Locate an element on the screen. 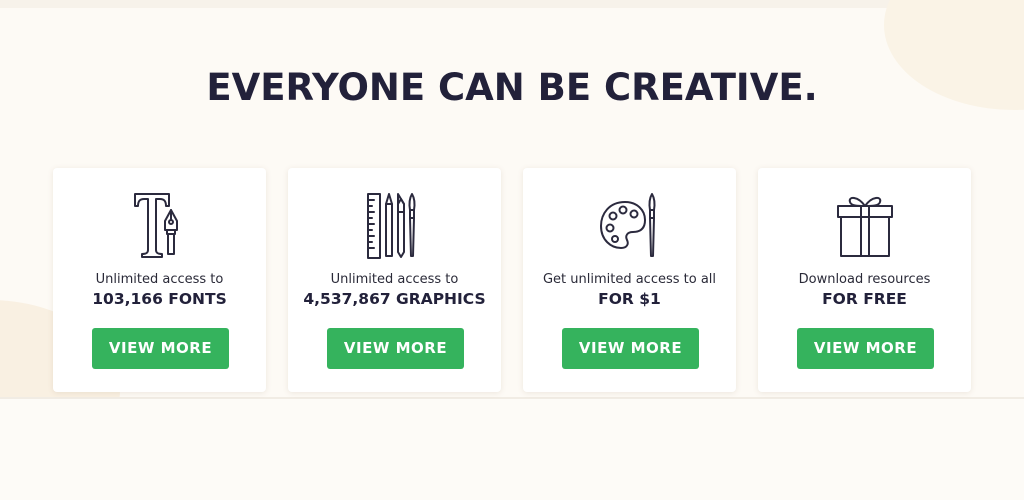 The image size is (1024, 500). card-subtitle: Get unlimited access to all is located at coordinates (629, 279).